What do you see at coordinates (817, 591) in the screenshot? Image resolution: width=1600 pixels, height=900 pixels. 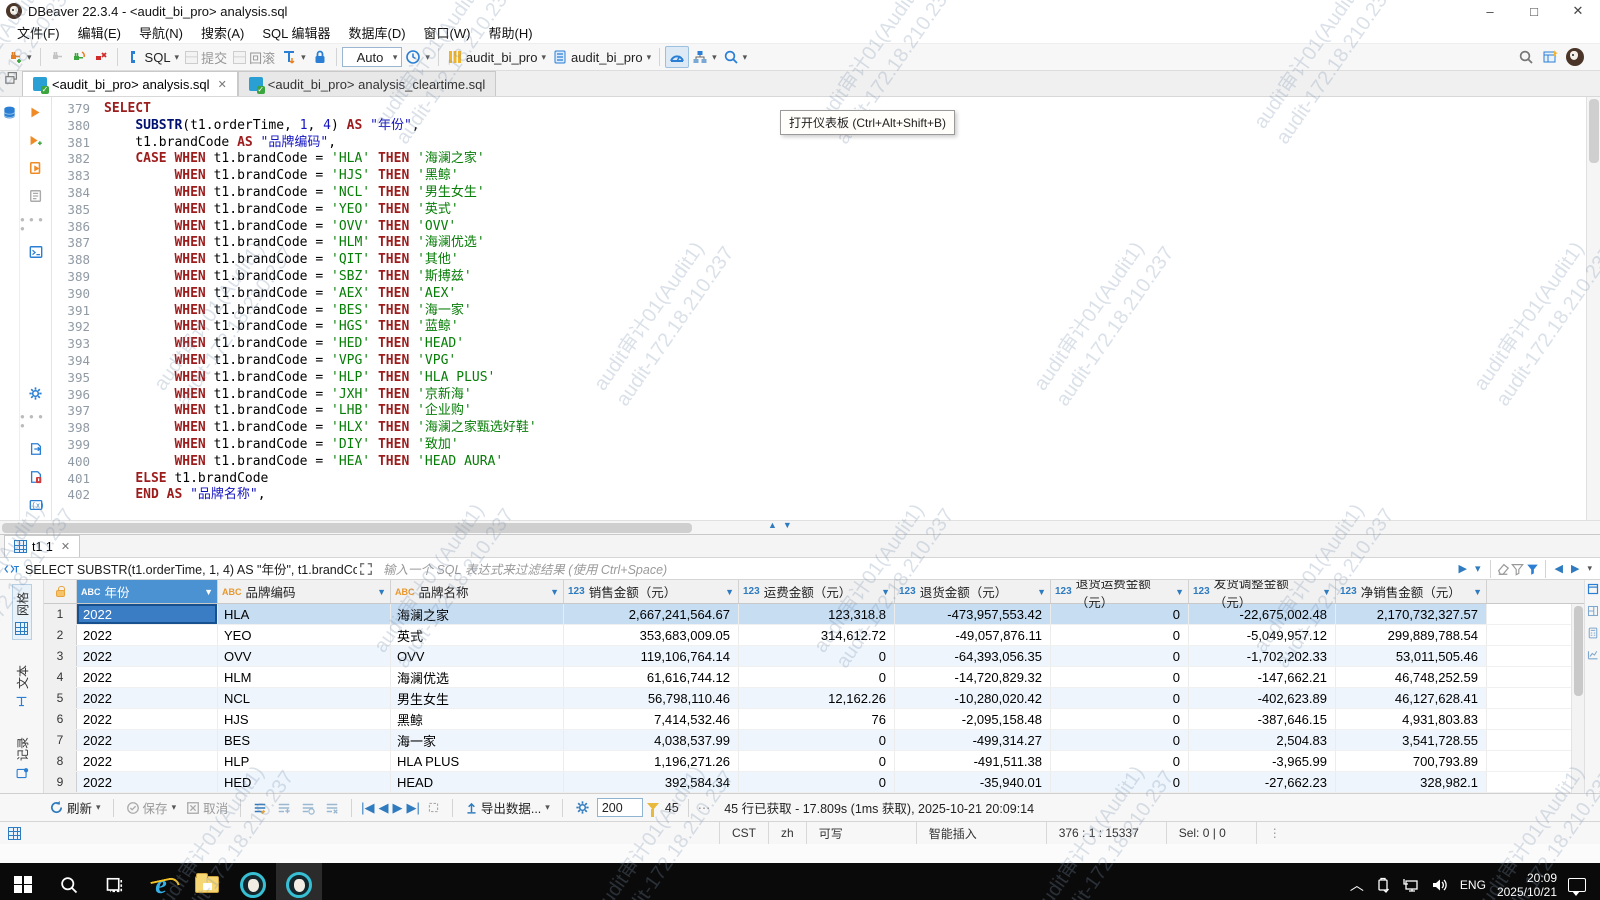 I see `column-header-5: 123 运费金额（元） ▼` at bounding box center [817, 591].